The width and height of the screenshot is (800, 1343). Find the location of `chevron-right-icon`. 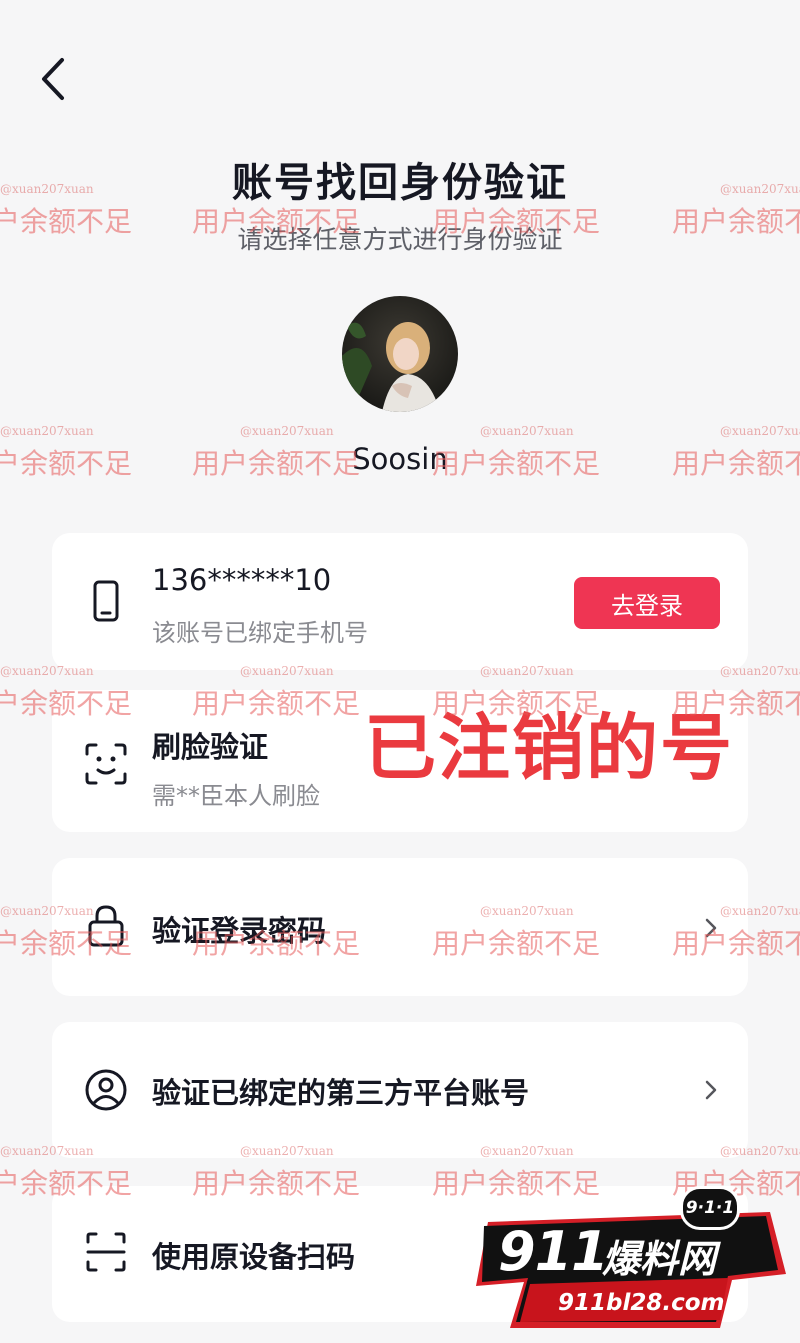

chevron-right-icon is located at coordinates (711, 1090).